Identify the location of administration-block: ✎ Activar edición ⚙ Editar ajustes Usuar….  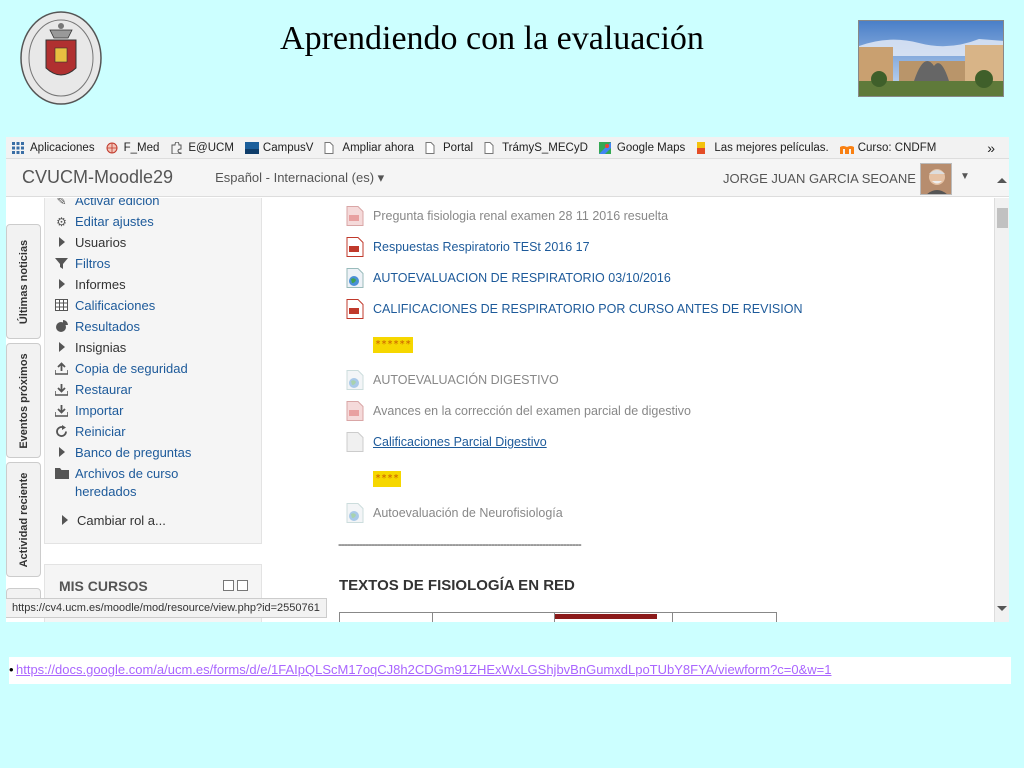
(153, 371).